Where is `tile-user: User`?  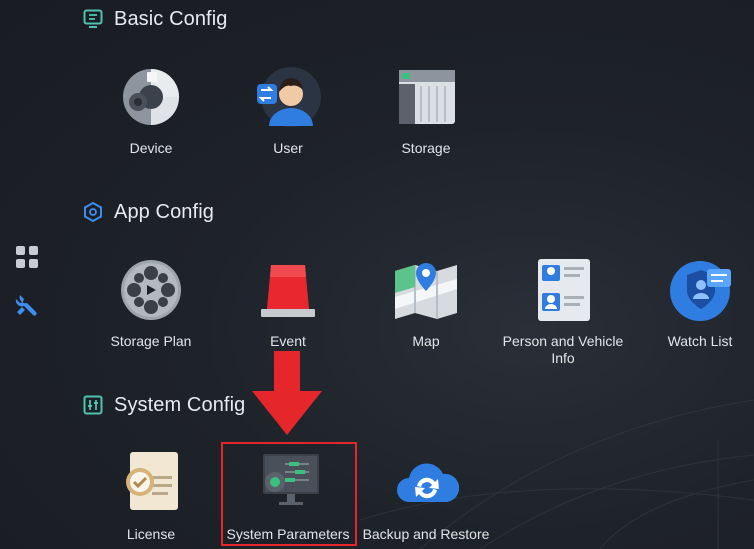
tile-user: User is located at coordinates (288, 110).